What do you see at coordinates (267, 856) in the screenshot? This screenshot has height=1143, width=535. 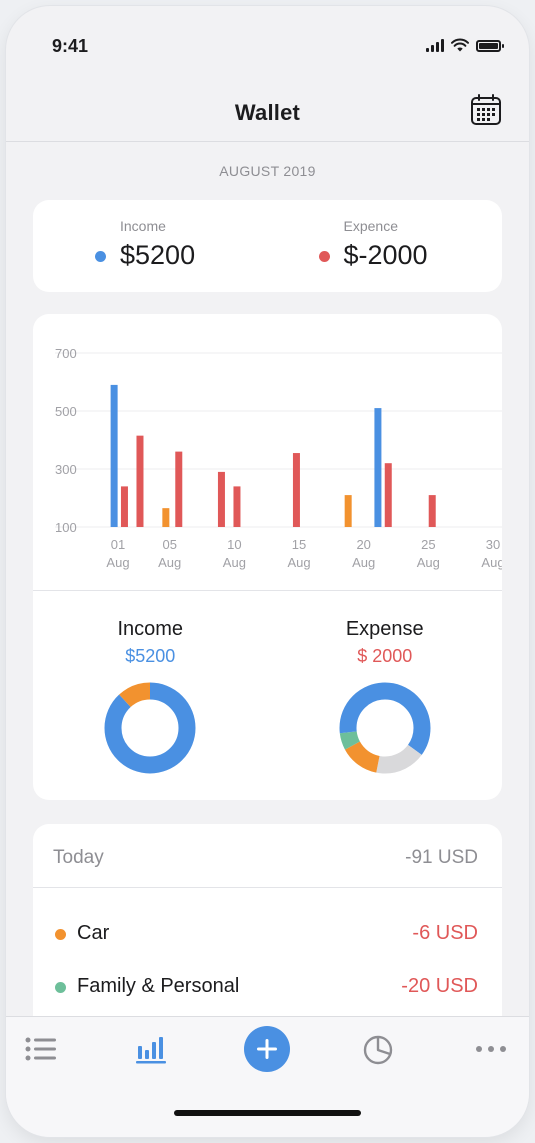 I see `transactions-header: Today -91 USD` at bounding box center [267, 856].